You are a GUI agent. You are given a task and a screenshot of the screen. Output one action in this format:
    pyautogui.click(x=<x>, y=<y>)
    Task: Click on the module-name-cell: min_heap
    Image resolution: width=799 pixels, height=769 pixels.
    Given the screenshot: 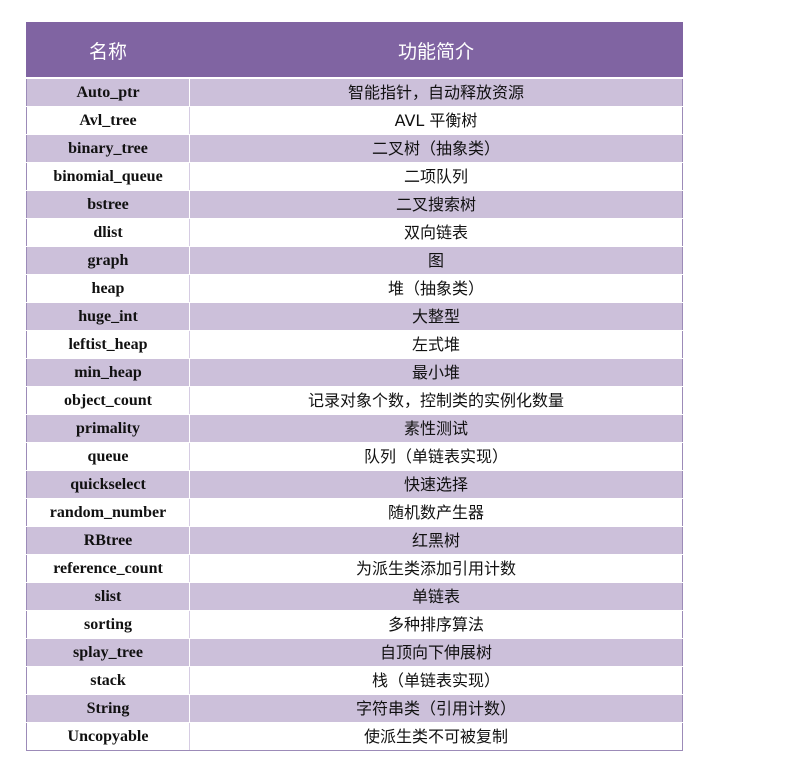 What is the action you would take?
    pyautogui.click(x=108, y=372)
    